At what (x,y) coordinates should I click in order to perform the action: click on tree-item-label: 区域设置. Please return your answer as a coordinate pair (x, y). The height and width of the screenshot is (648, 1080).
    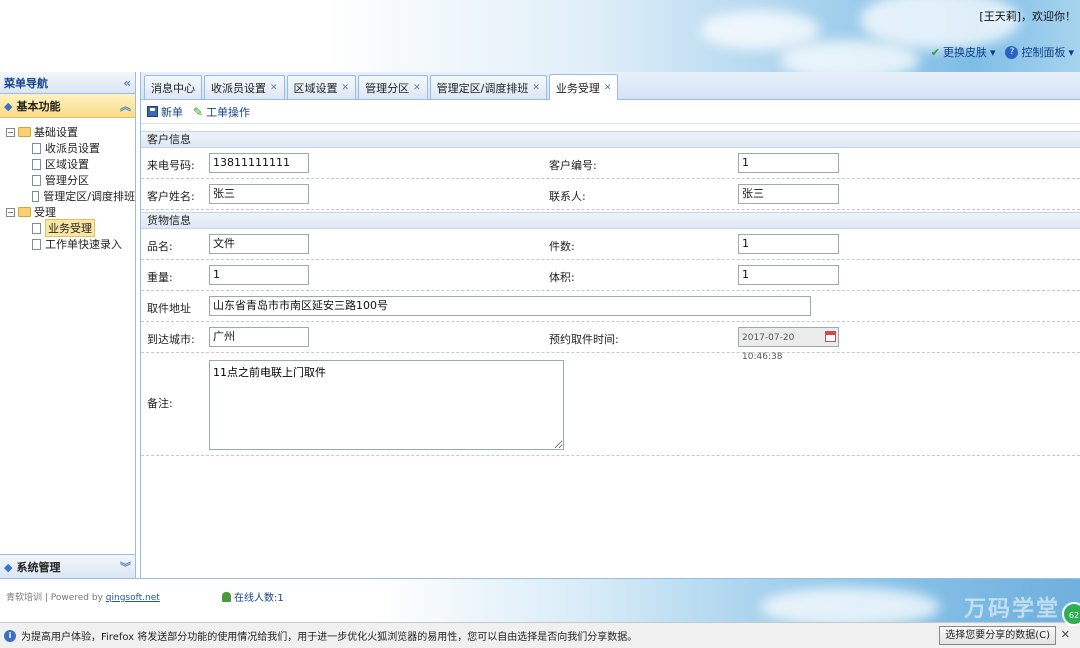
    Looking at the image, I should click on (67, 164).